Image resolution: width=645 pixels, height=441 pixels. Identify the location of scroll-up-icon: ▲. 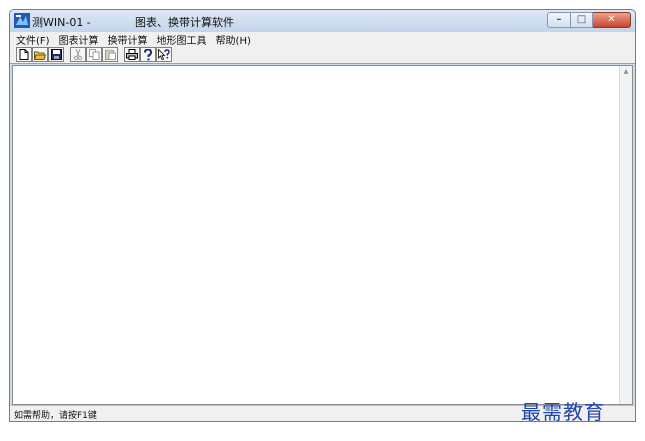
(626, 72).